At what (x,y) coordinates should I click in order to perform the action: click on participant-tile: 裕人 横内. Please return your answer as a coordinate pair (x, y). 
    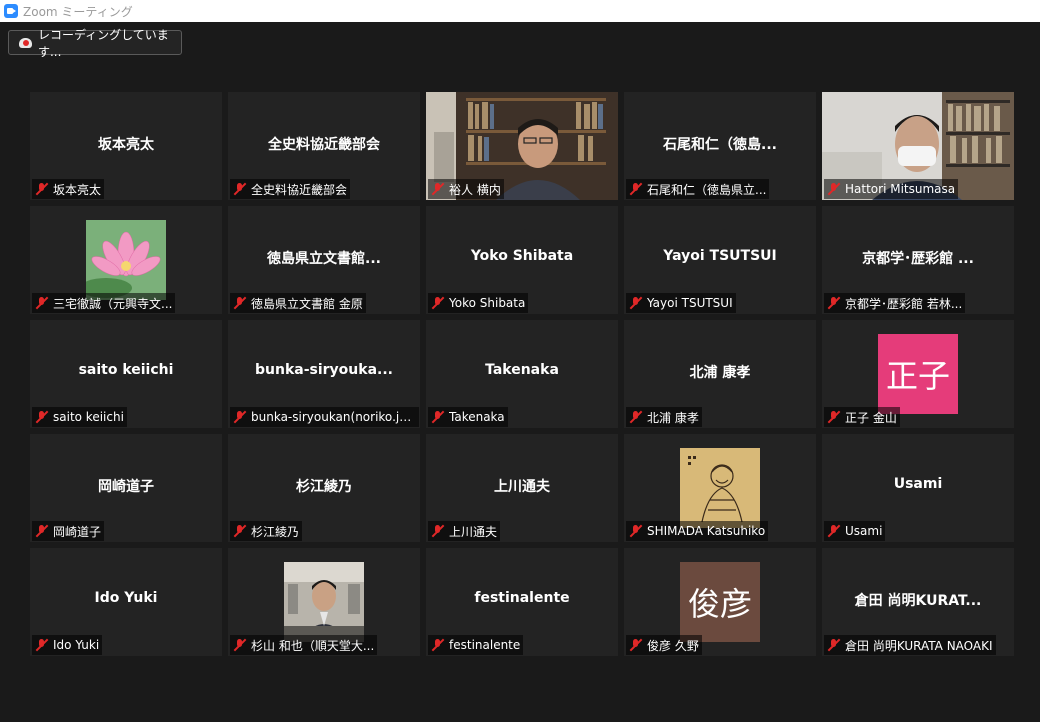
    Looking at the image, I should click on (522, 146).